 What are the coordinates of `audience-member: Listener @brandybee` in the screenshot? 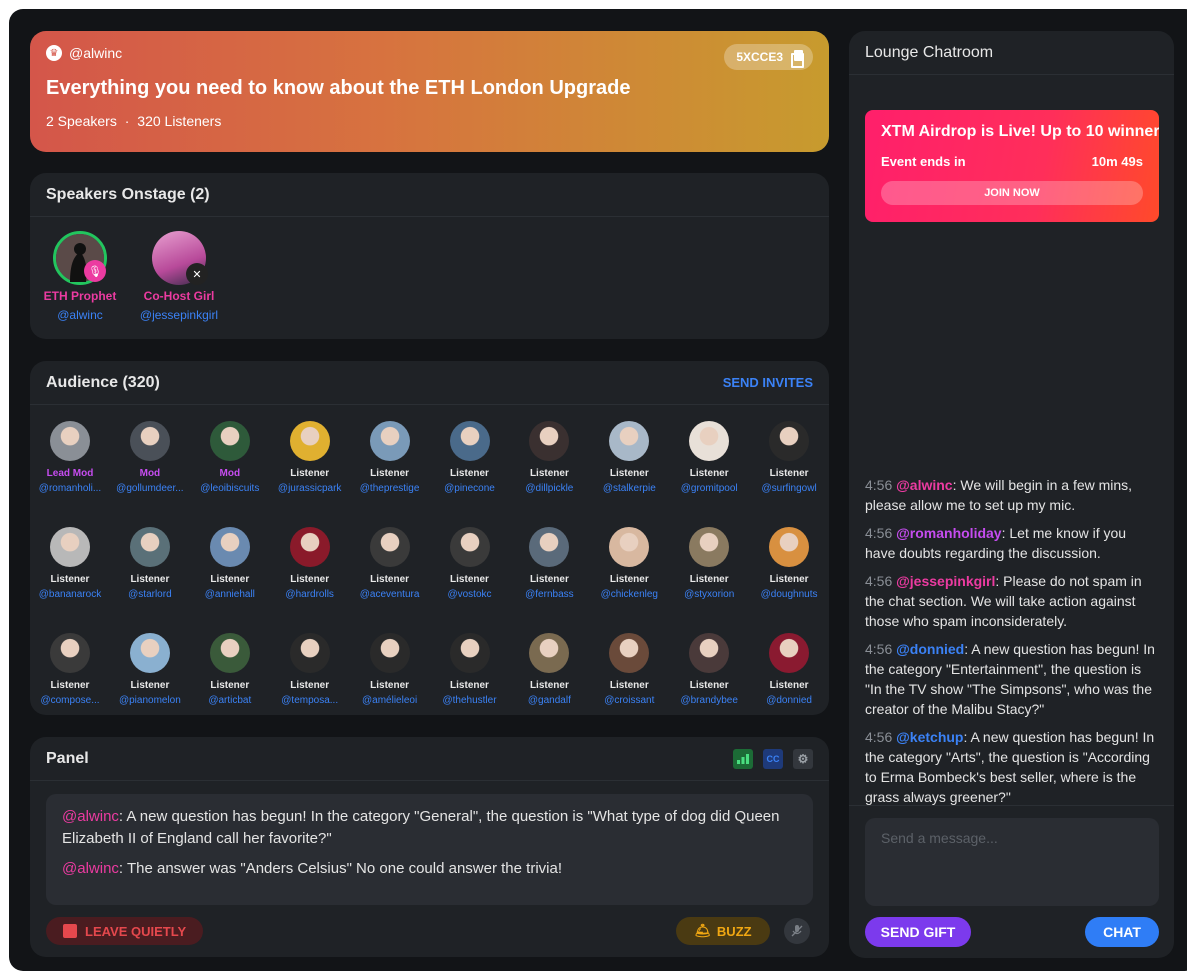 It's located at (709, 669).